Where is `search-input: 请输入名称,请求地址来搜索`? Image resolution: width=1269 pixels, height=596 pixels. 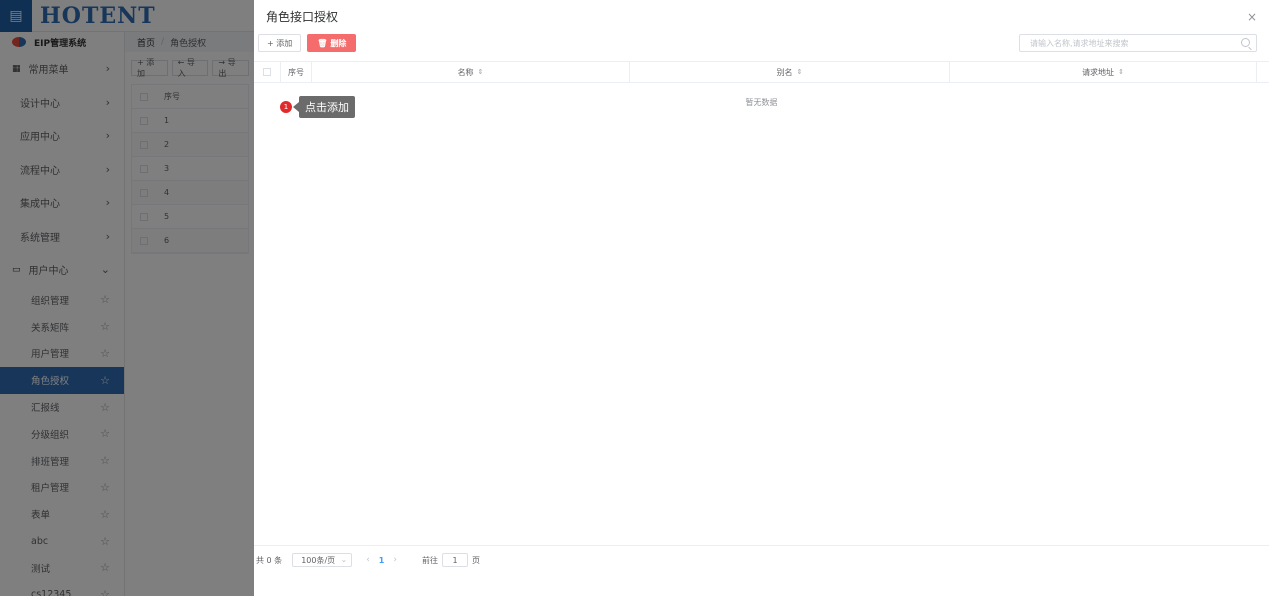
search-input: 请输入名称,请求地址来搜索 is located at coordinates (1138, 43).